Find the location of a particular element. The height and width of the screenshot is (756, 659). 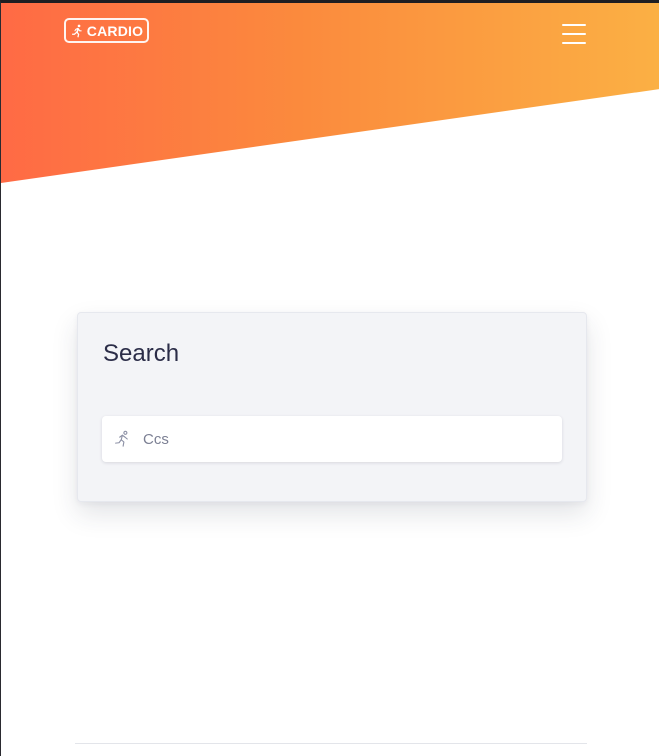

search-field is located at coordinates (332, 439).